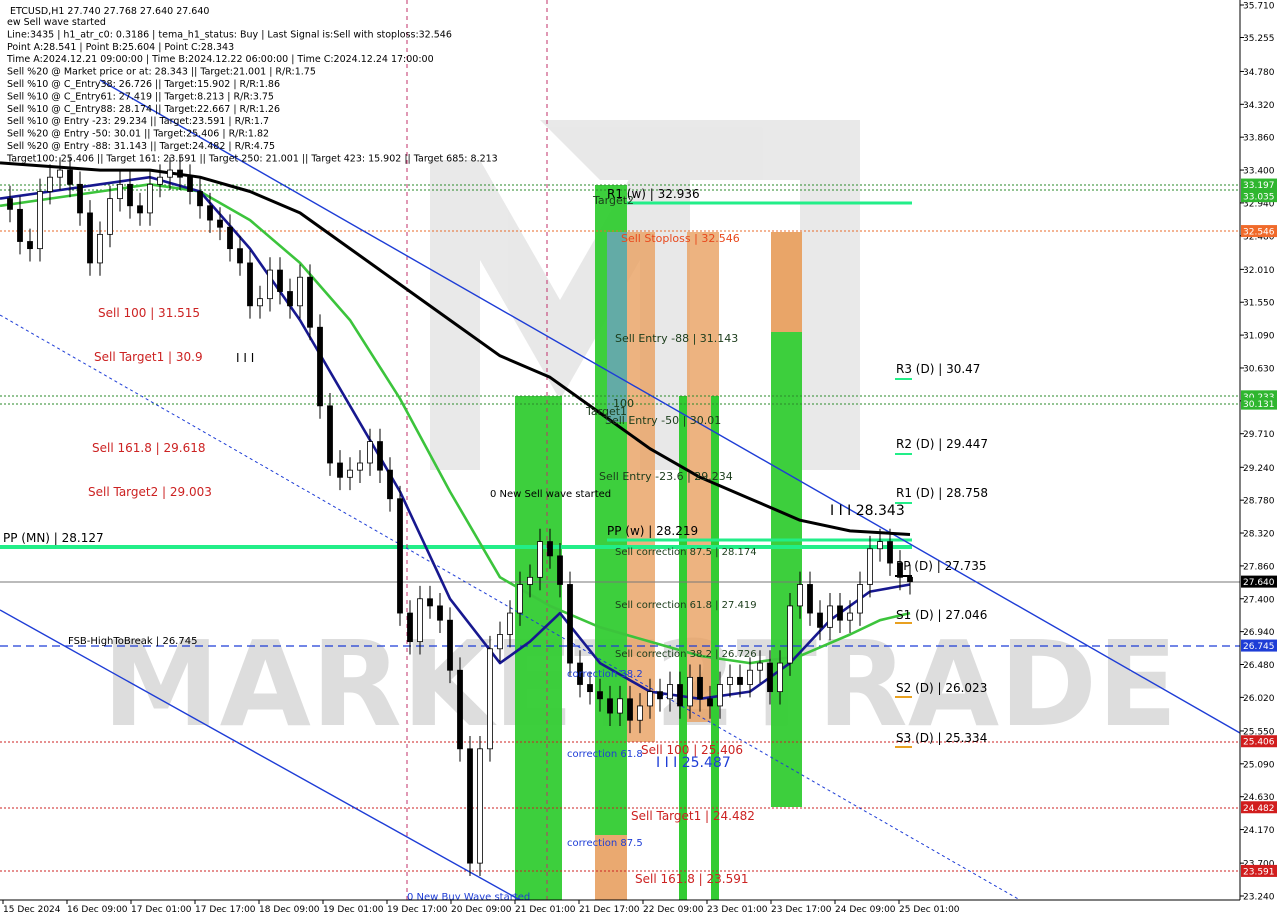 This screenshot has height=924, width=1280. What do you see at coordinates (1259, 583) in the screenshot?
I see `price-badge-label: 27.640` at bounding box center [1259, 583].